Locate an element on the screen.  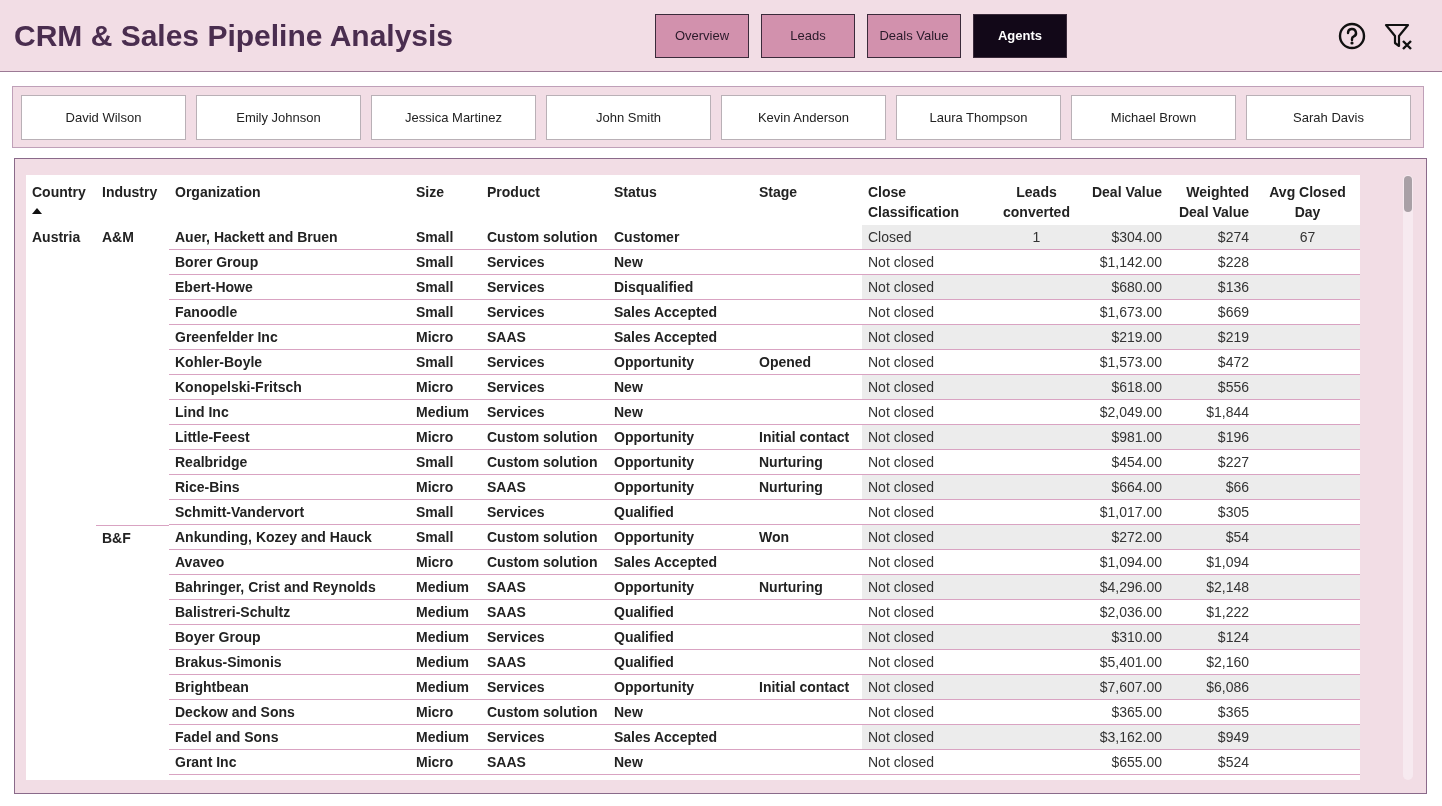
table-cell: $981.00 is located at coordinates (1124, 437).